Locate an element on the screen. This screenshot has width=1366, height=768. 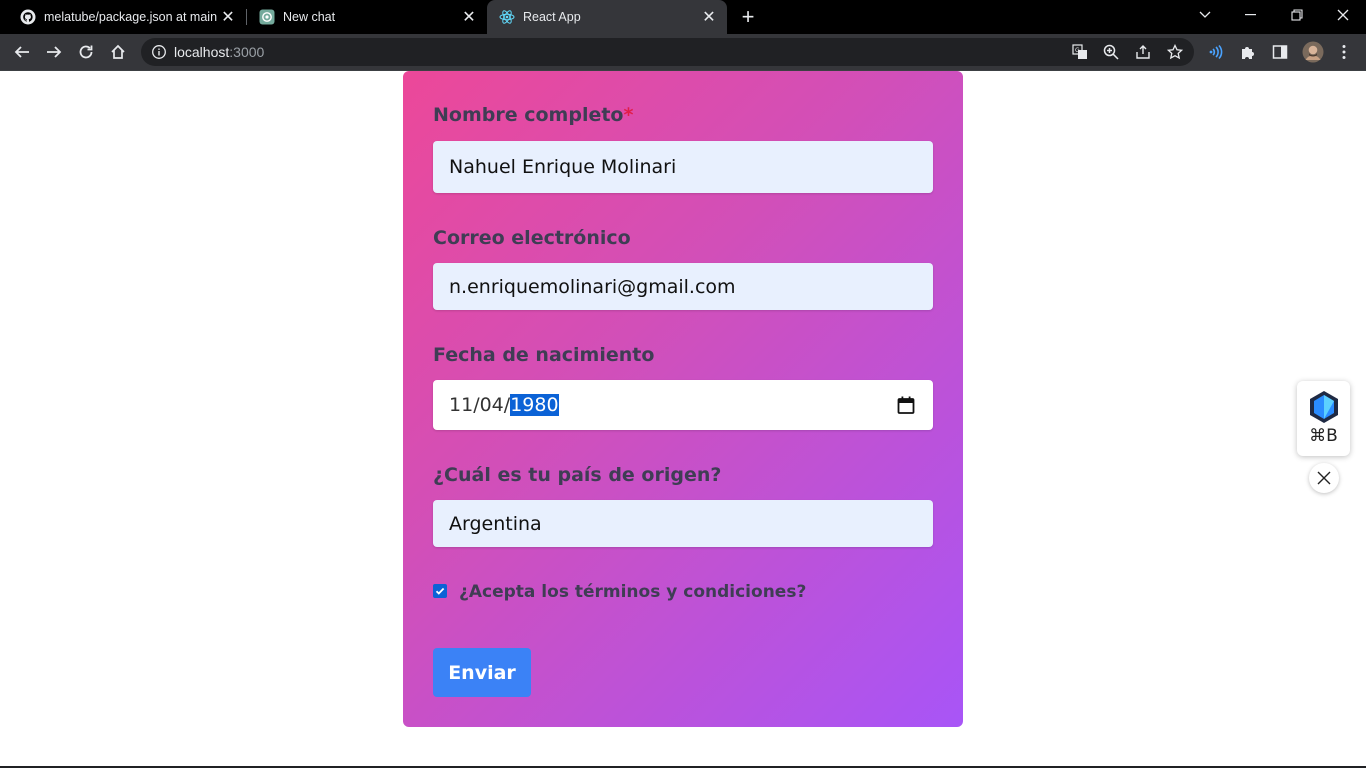
chrome-menu-icon is located at coordinates (1344, 52).